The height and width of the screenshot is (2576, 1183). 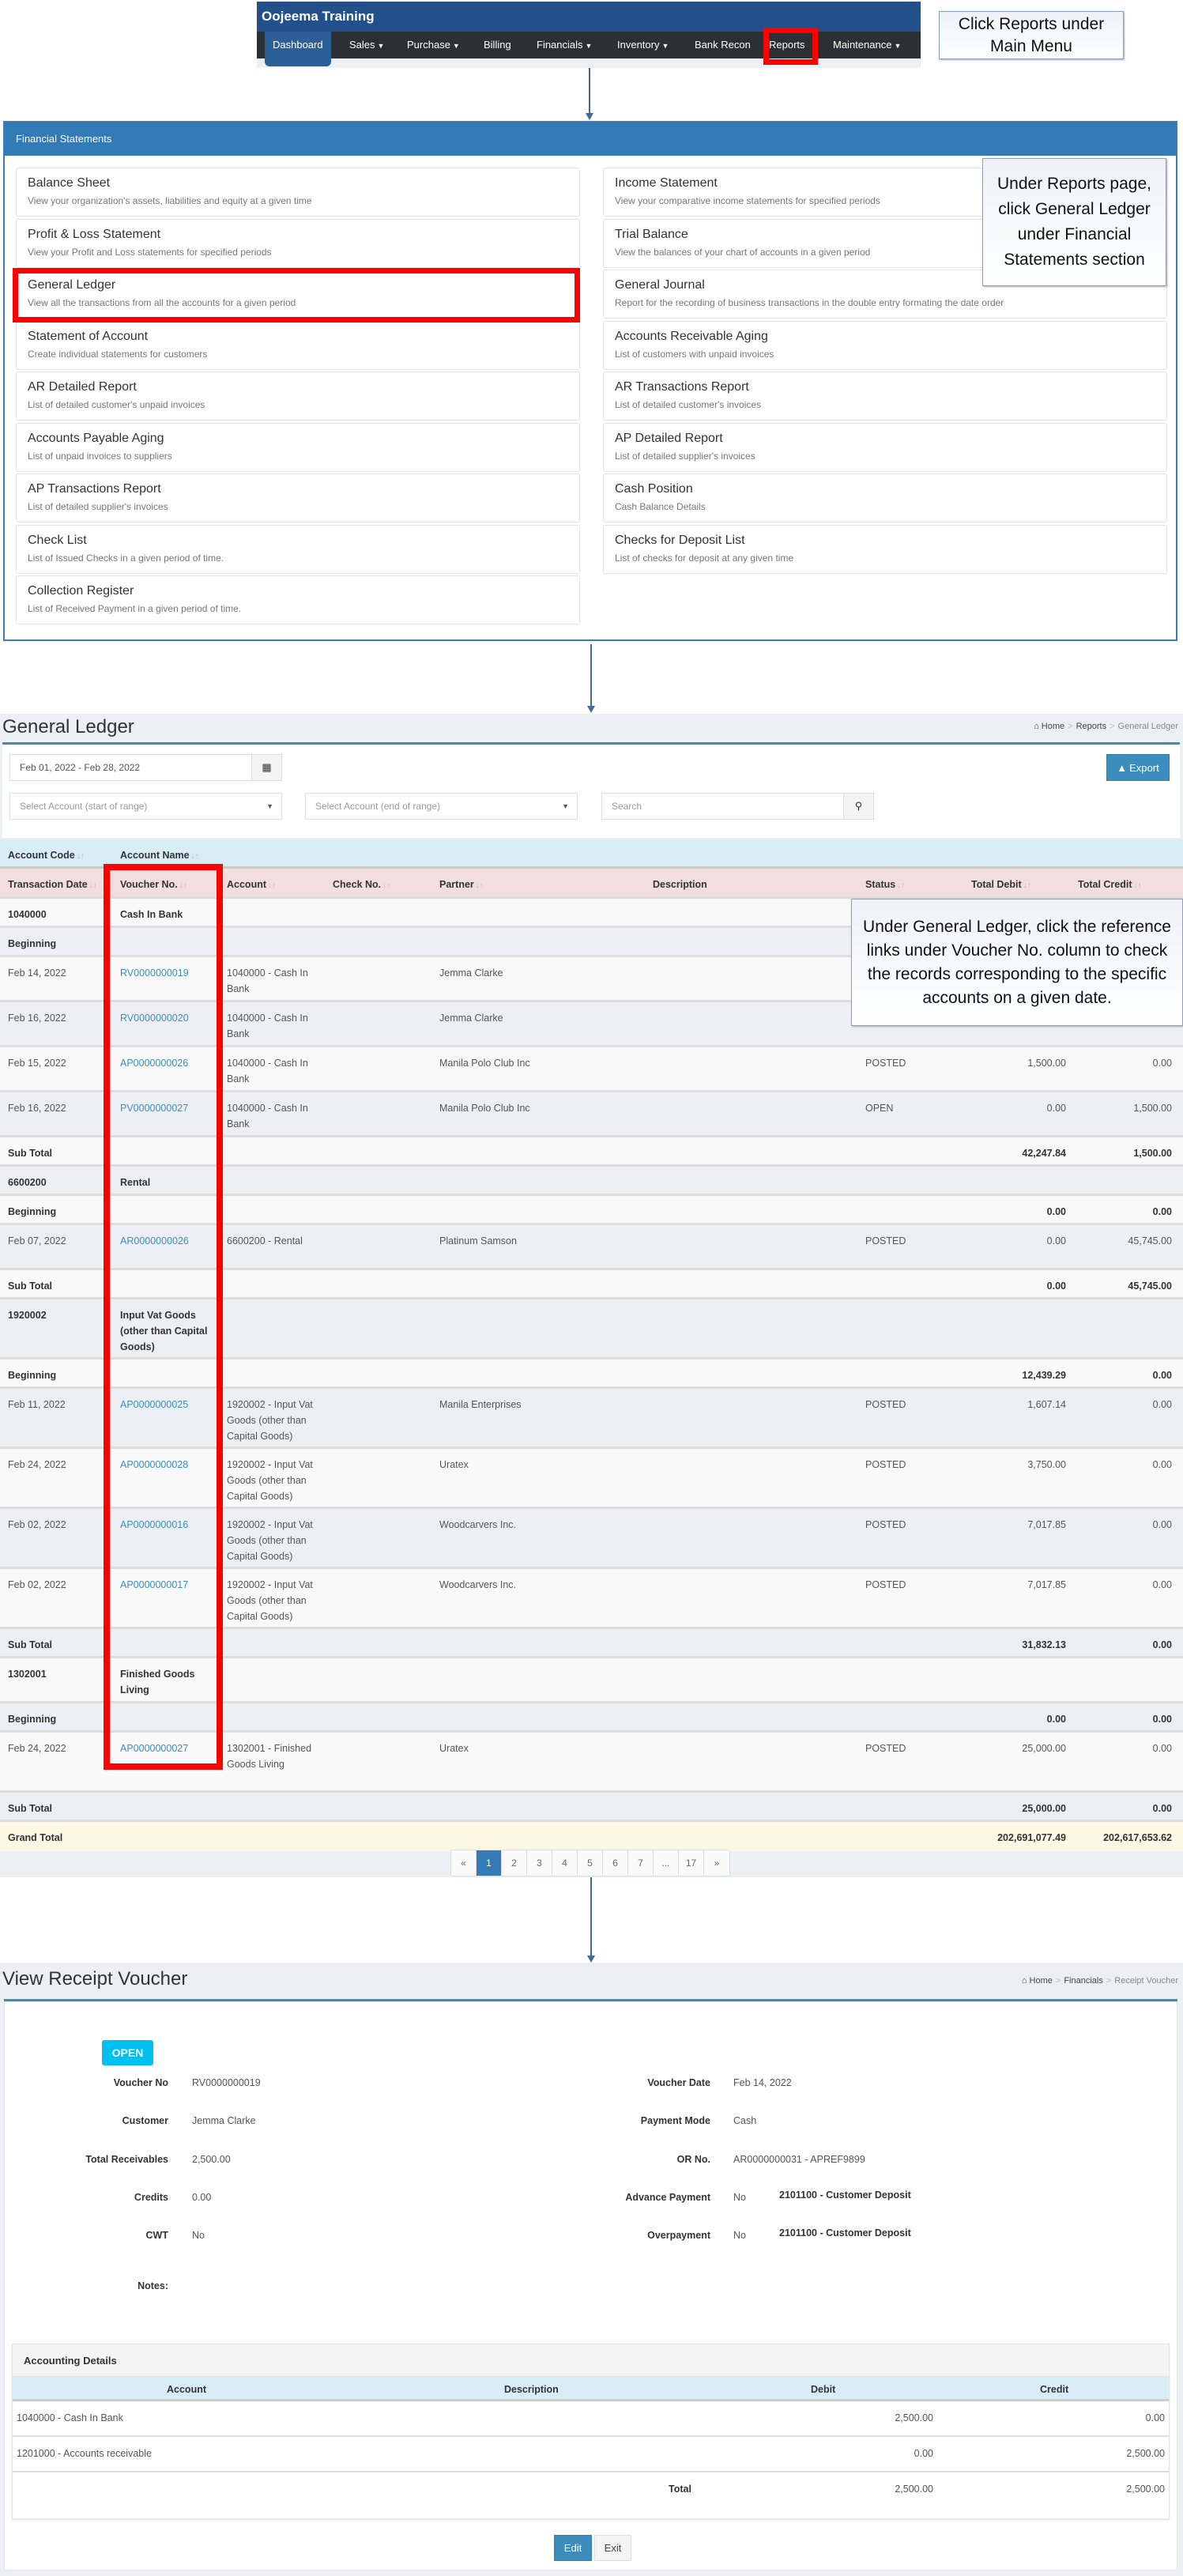 I want to click on account-start-select: Select Account (start of range) ▼, so click(x=145, y=806).